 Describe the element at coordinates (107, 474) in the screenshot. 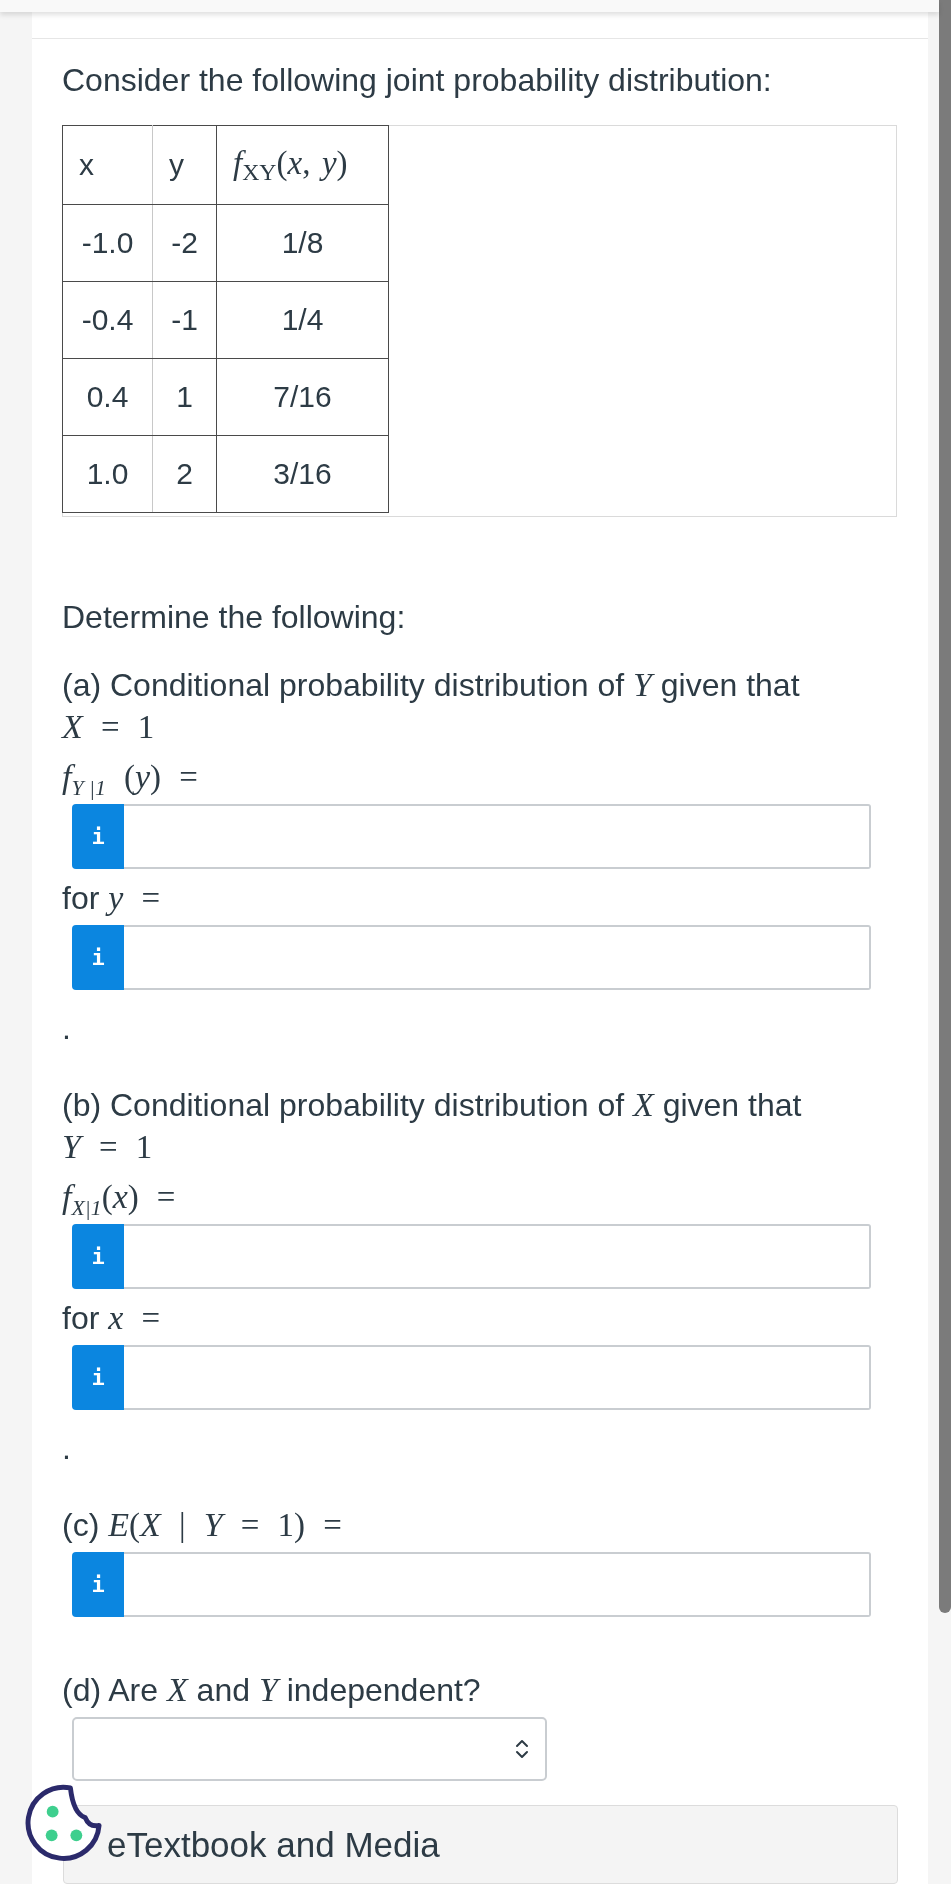

I see `table-cell: 1.0` at that location.